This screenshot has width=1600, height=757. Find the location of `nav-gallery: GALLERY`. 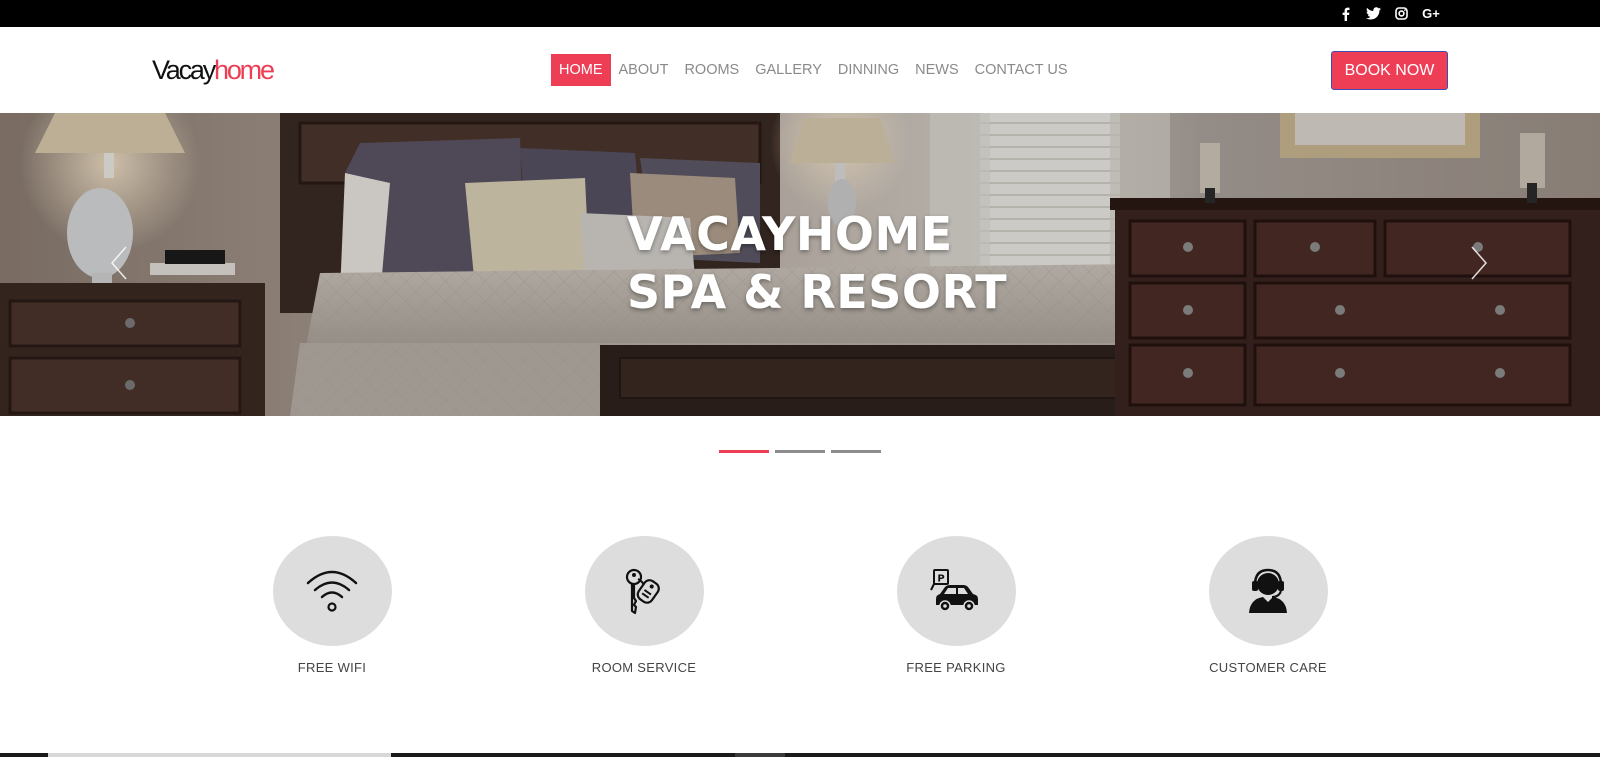

nav-gallery: GALLERY is located at coordinates (788, 70).